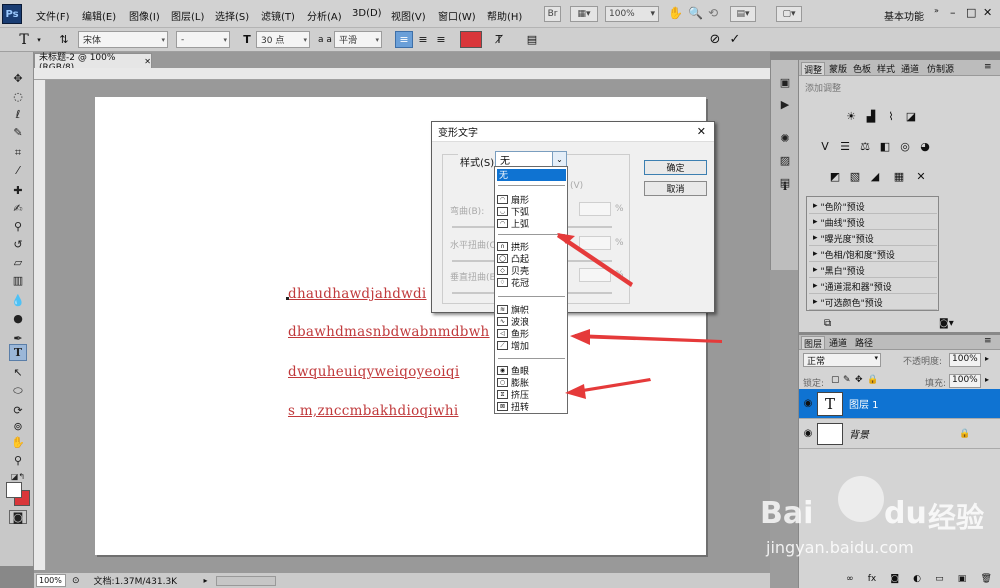 The width and height of the screenshot is (1000, 588). Describe the element at coordinates (871, 116) in the screenshot. I see `levels-icon: ▟` at that location.